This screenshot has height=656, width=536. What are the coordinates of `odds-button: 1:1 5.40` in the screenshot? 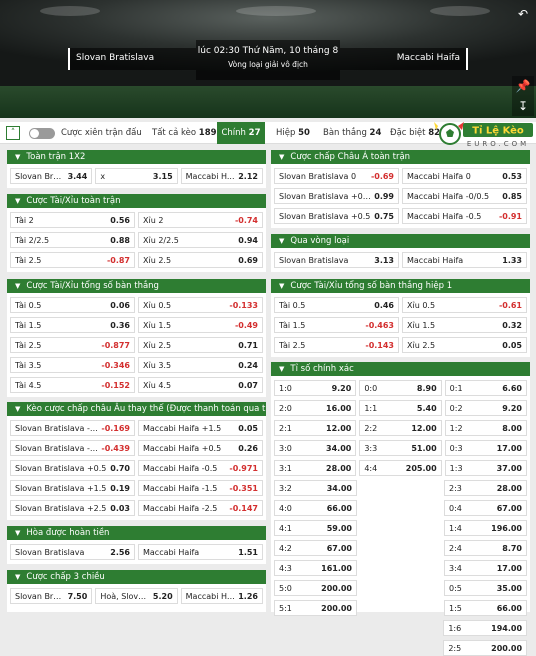 It's located at (400, 408).